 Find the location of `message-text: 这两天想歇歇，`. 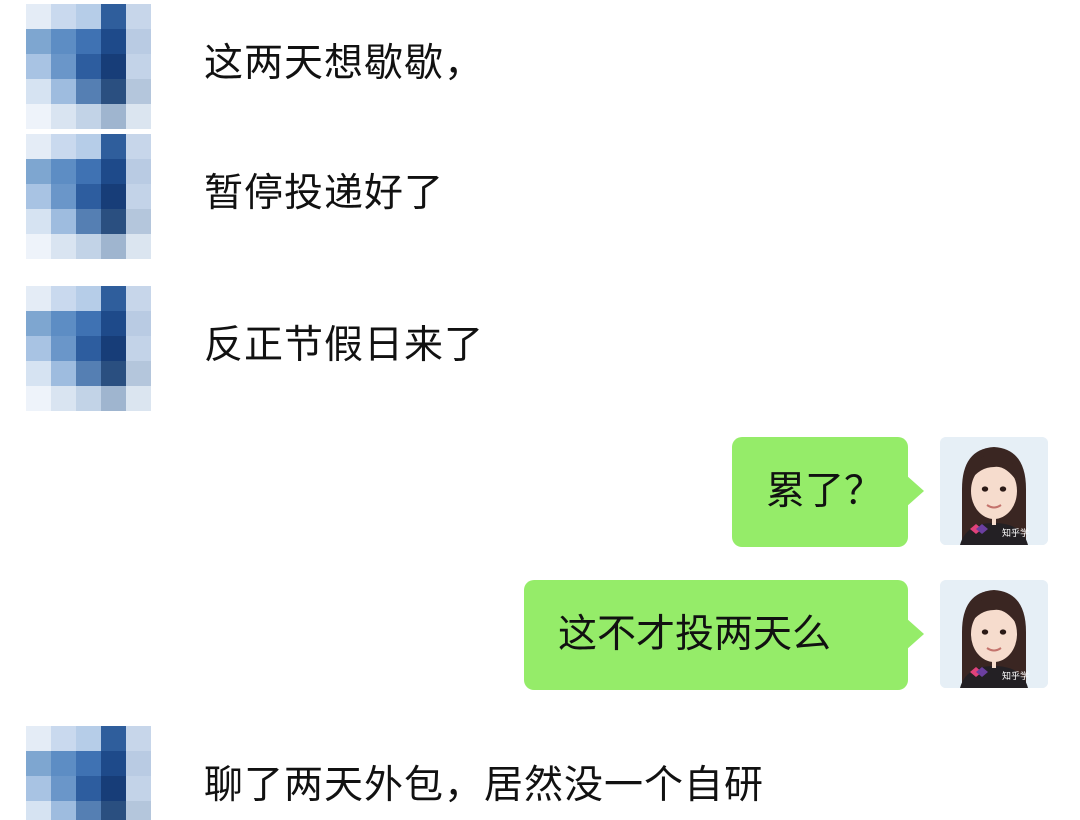

message-text: 这两天想歇歇， is located at coordinates (344, 63).